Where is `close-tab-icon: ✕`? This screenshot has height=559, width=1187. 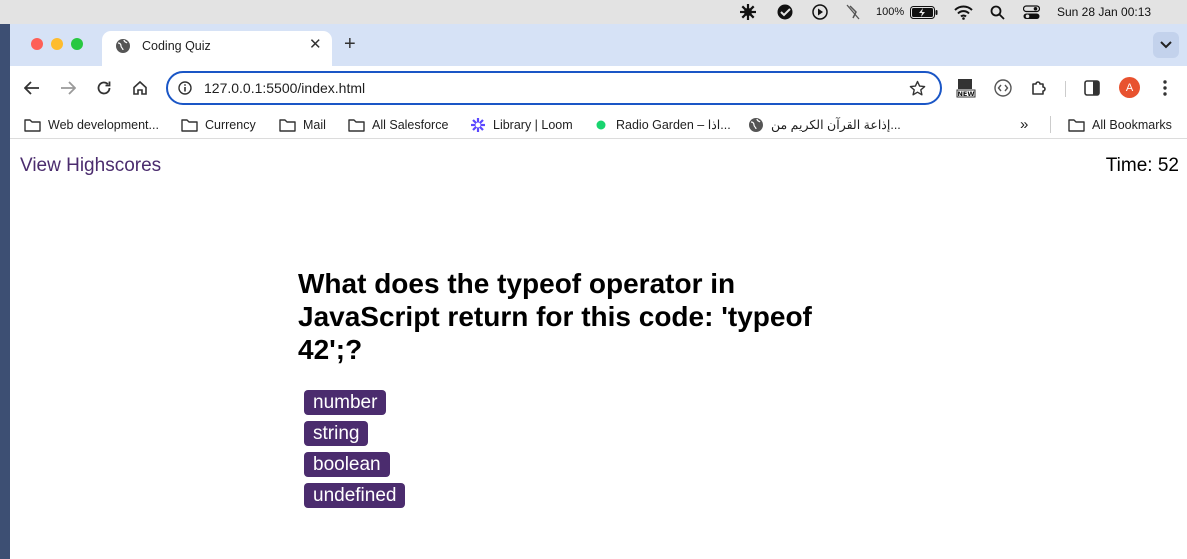
close-tab-icon: ✕ is located at coordinates (315, 44).